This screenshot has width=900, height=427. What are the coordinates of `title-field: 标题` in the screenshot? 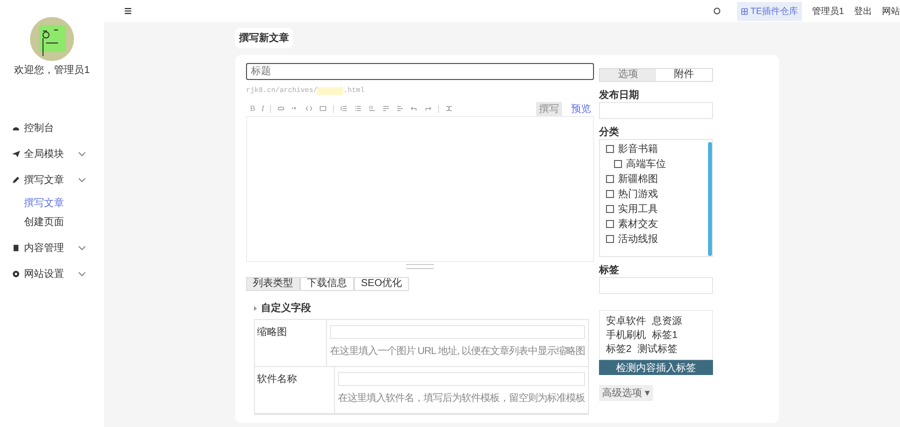 It's located at (420, 71).